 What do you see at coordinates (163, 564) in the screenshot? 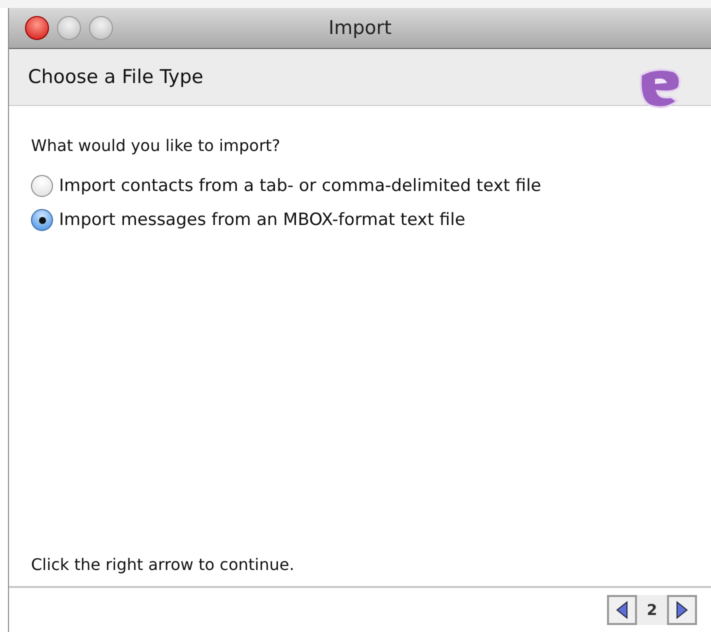
I see `hint-text: Click the right arrow to continue.` at bounding box center [163, 564].